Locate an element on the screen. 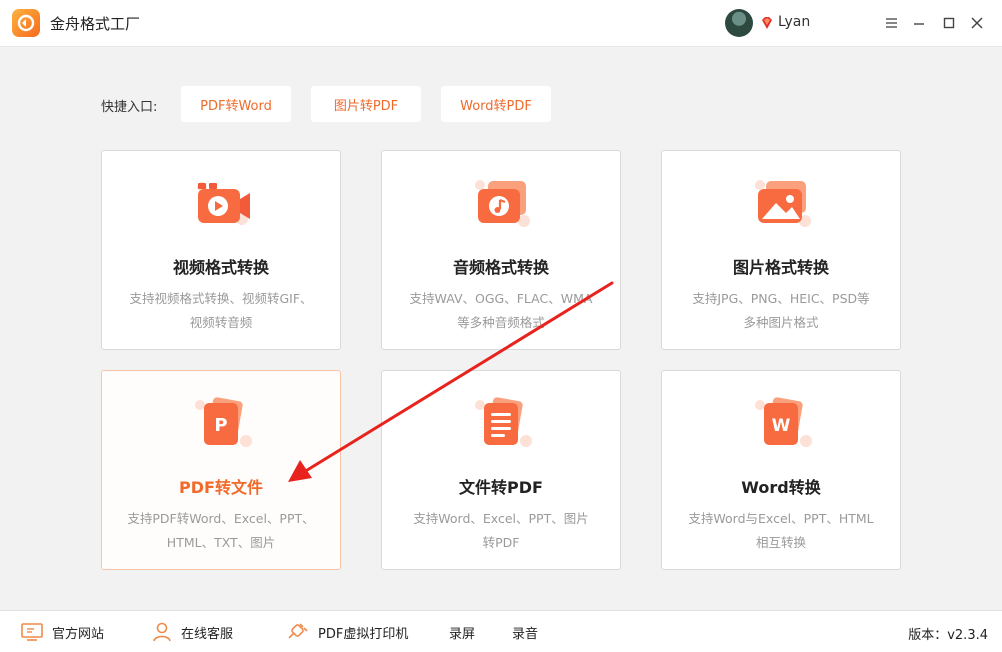  quick-pdf-to-word-button: PDF转Word is located at coordinates (236, 104).